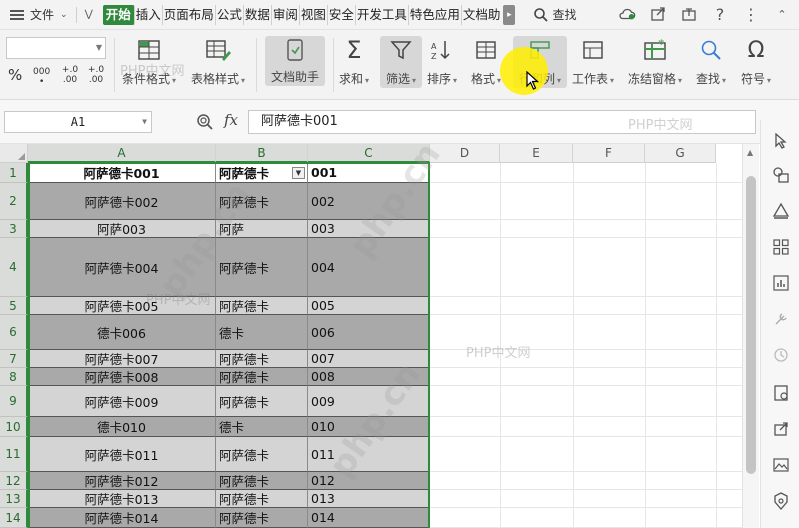  I want to click on chart-icon, so click(781, 283).